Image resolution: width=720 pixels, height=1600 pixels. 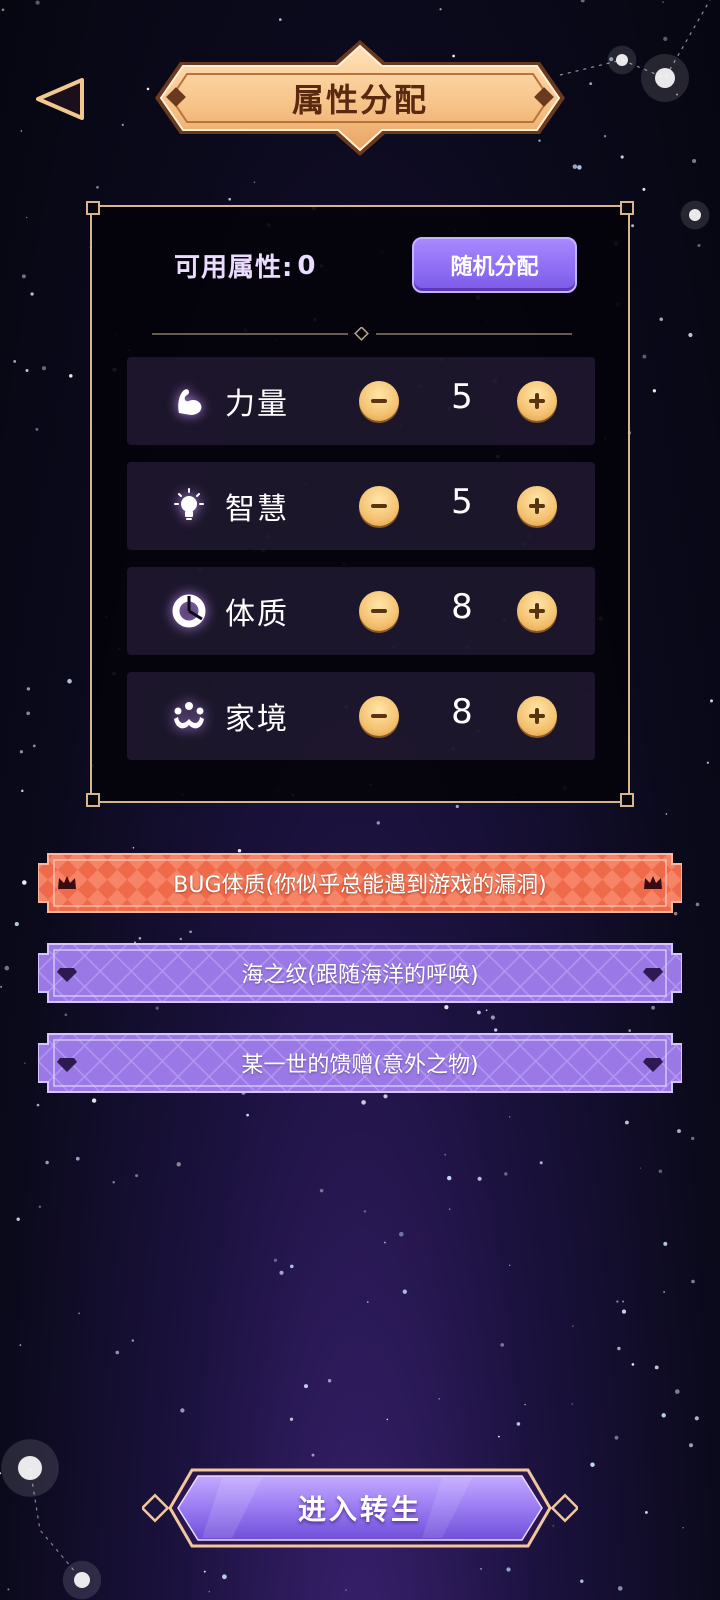 I want to click on attribute-name: 力量, so click(x=257, y=404).